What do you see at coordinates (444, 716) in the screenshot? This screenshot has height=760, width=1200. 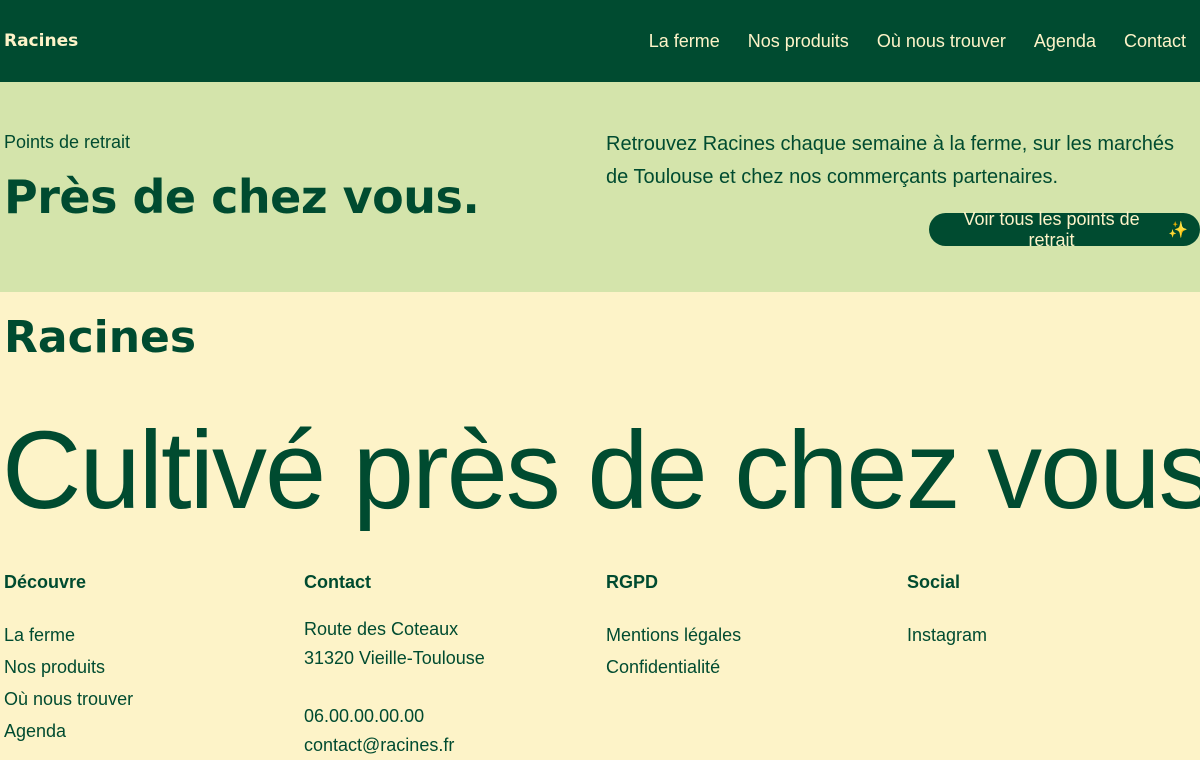 I see `phone-link: 06.00.00.00.00` at bounding box center [444, 716].